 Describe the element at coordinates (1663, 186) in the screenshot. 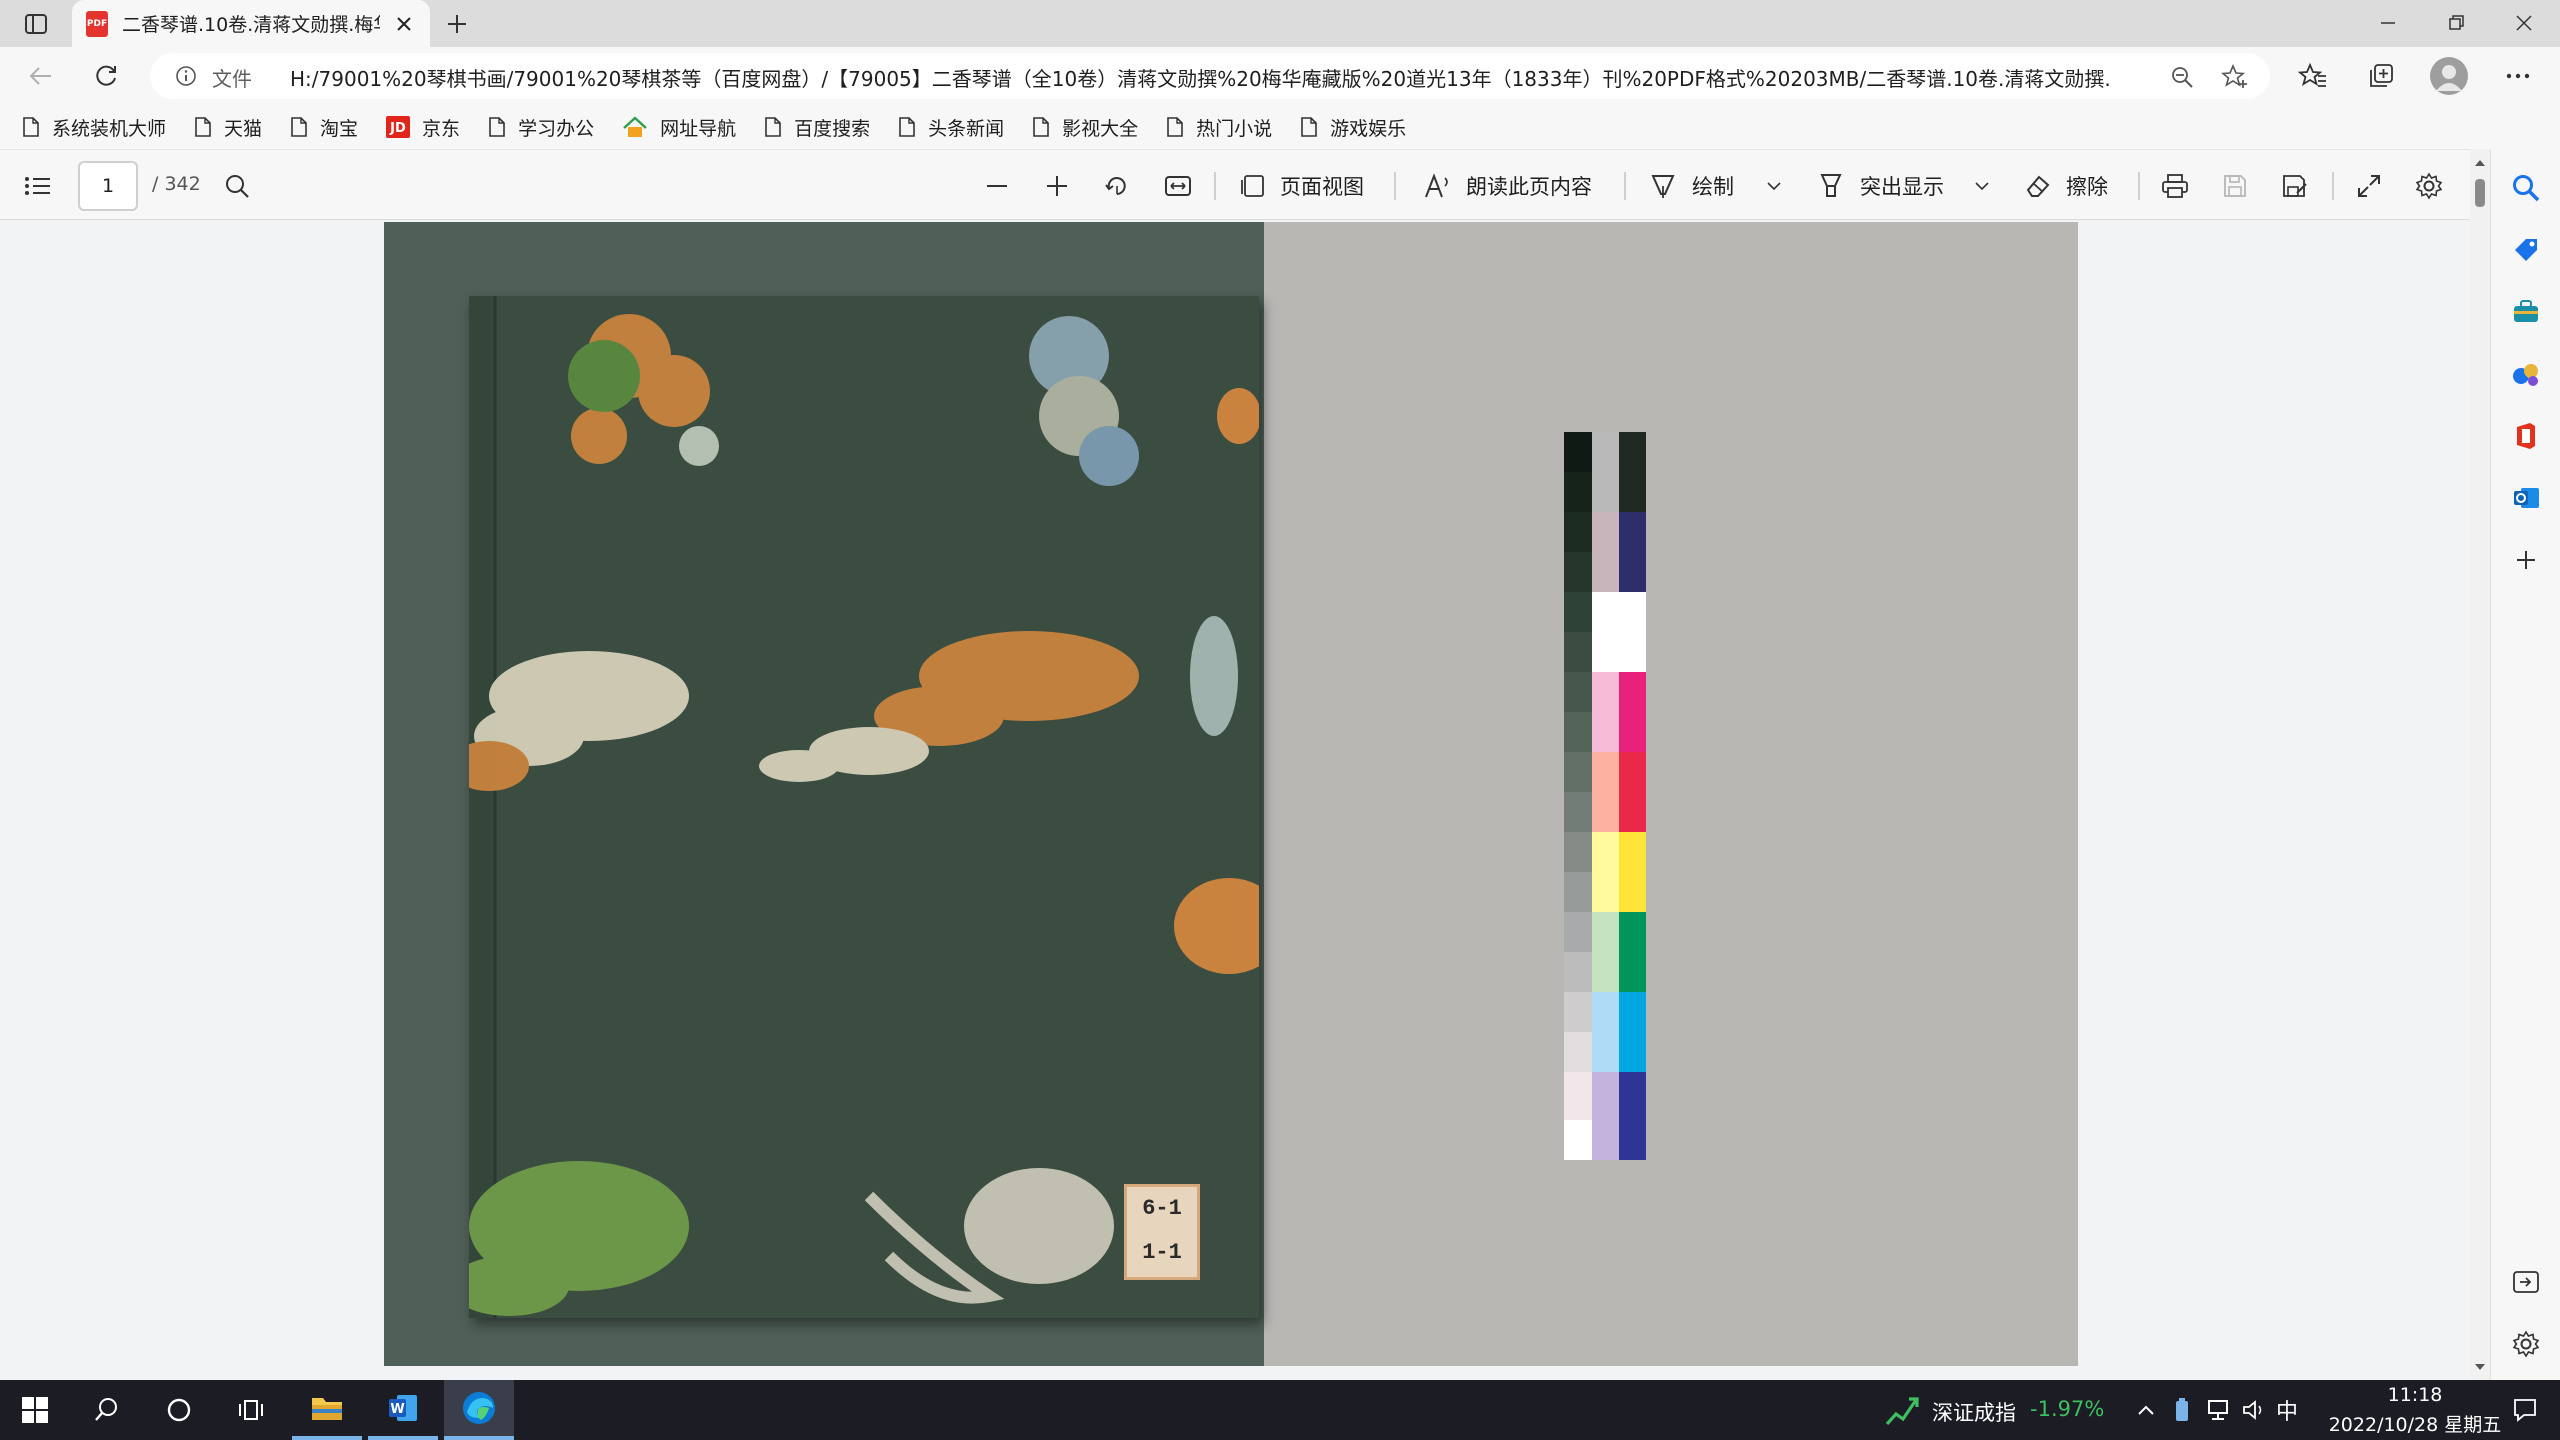

I see `draw-icon` at that location.